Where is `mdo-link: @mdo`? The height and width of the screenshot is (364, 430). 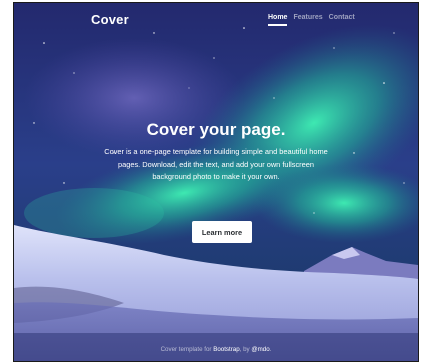
mdo-link: @mdo is located at coordinates (260, 349).